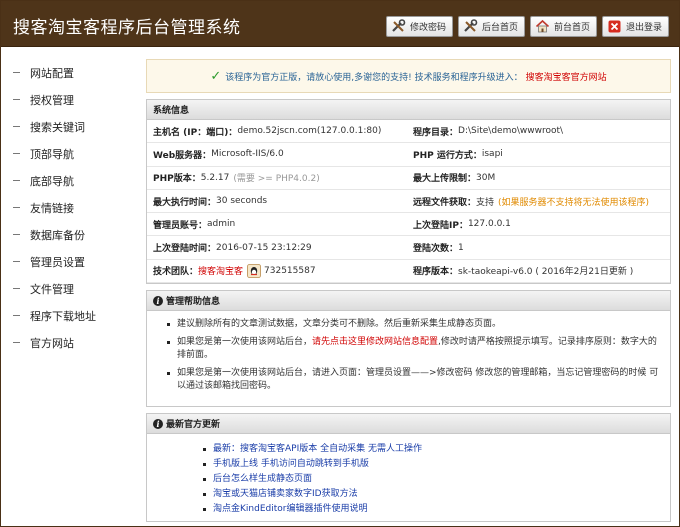 Image resolution: width=680 pixels, height=527 pixels. I want to click on sidebar-item-site-config: 网站配置, so click(68, 72).